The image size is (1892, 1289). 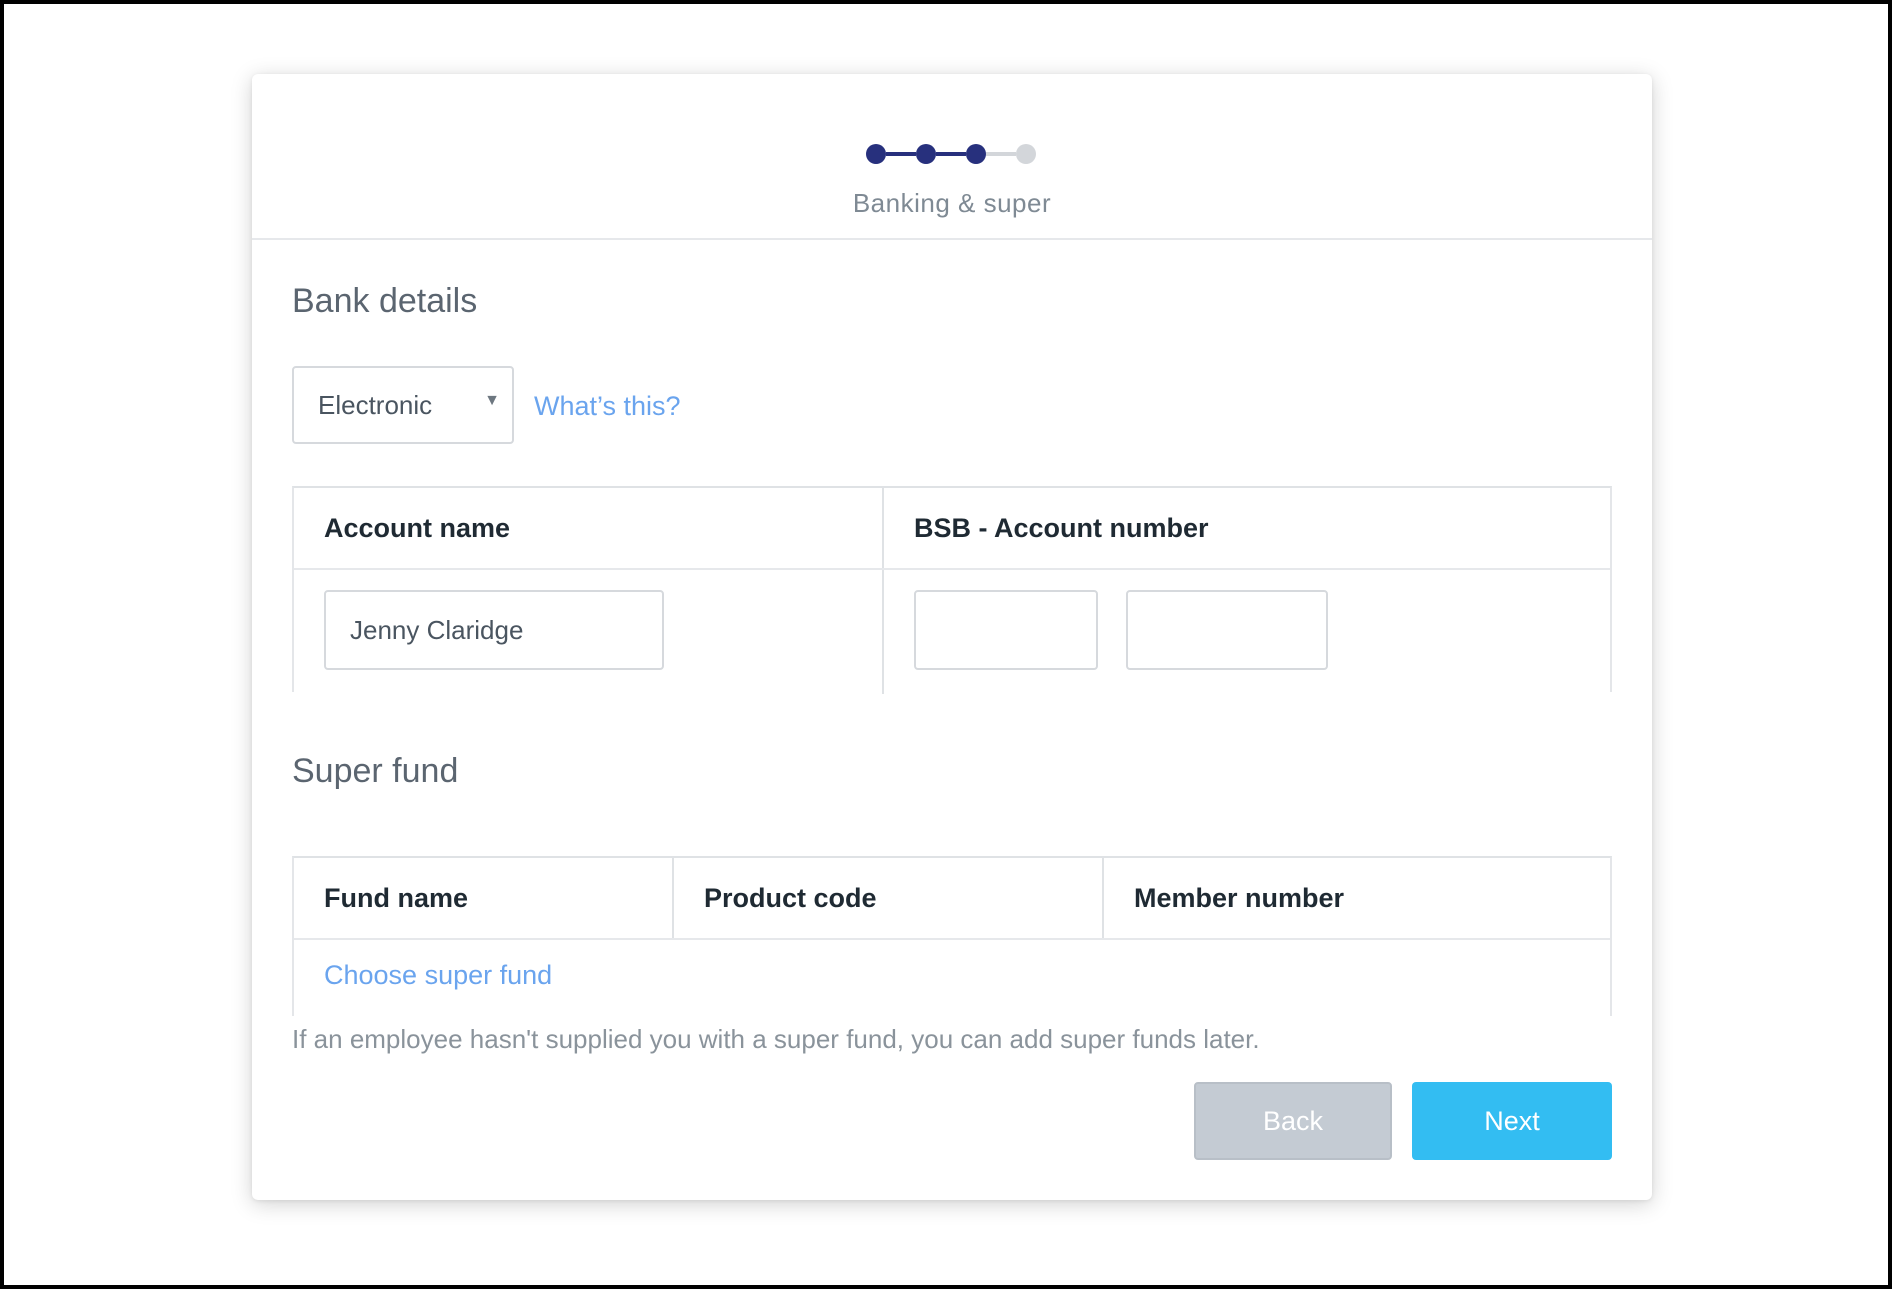 I want to click on bank-details-table: Account name BSB - Account number, so click(x=952, y=590).